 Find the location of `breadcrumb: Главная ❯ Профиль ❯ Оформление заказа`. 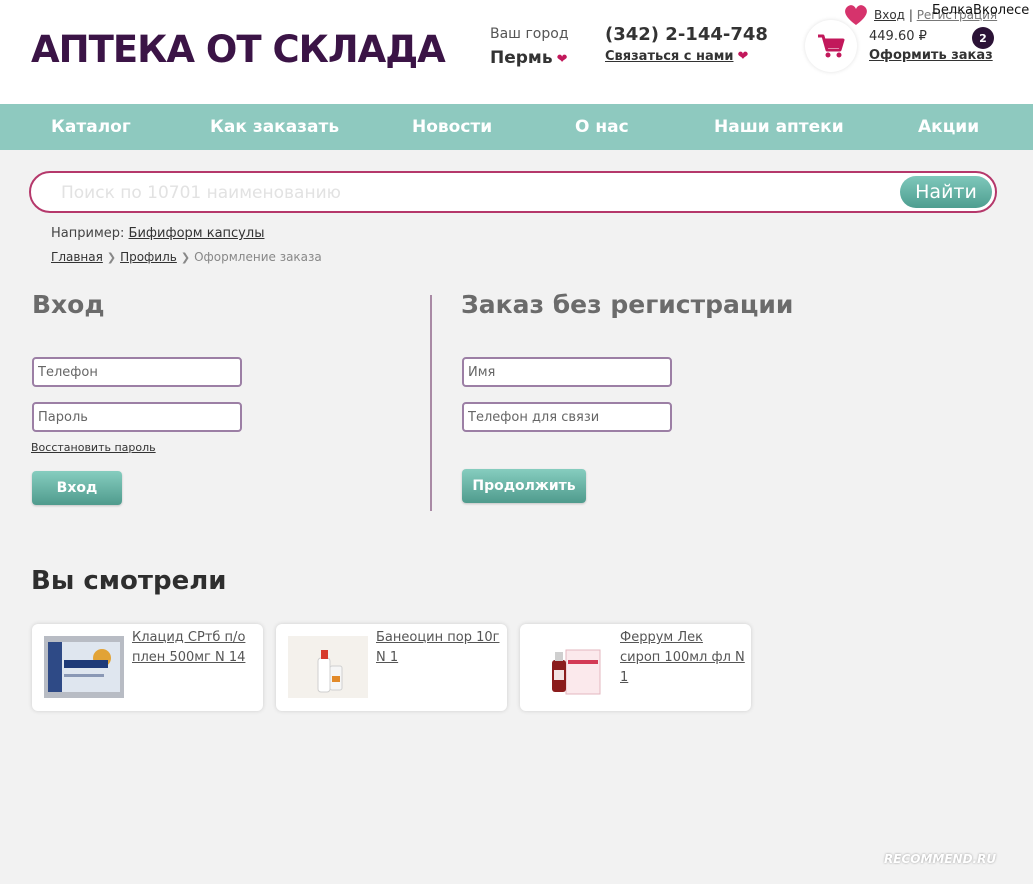

breadcrumb: Главная ❯ Профиль ❯ Оформление заказа is located at coordinates (186, 257).